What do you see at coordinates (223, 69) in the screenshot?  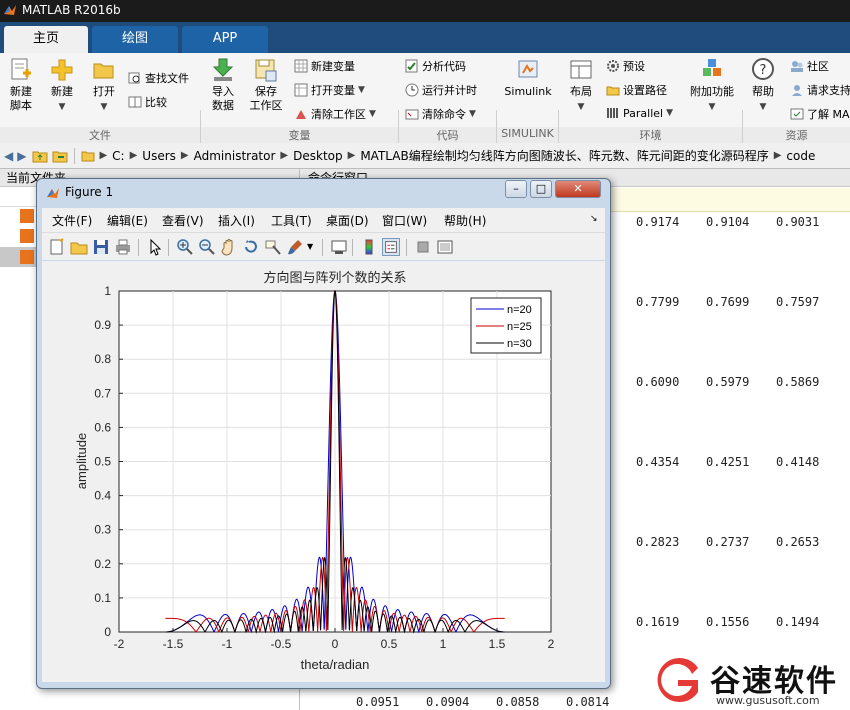 I see `import-data-icon` at bounding box center [223, 69].